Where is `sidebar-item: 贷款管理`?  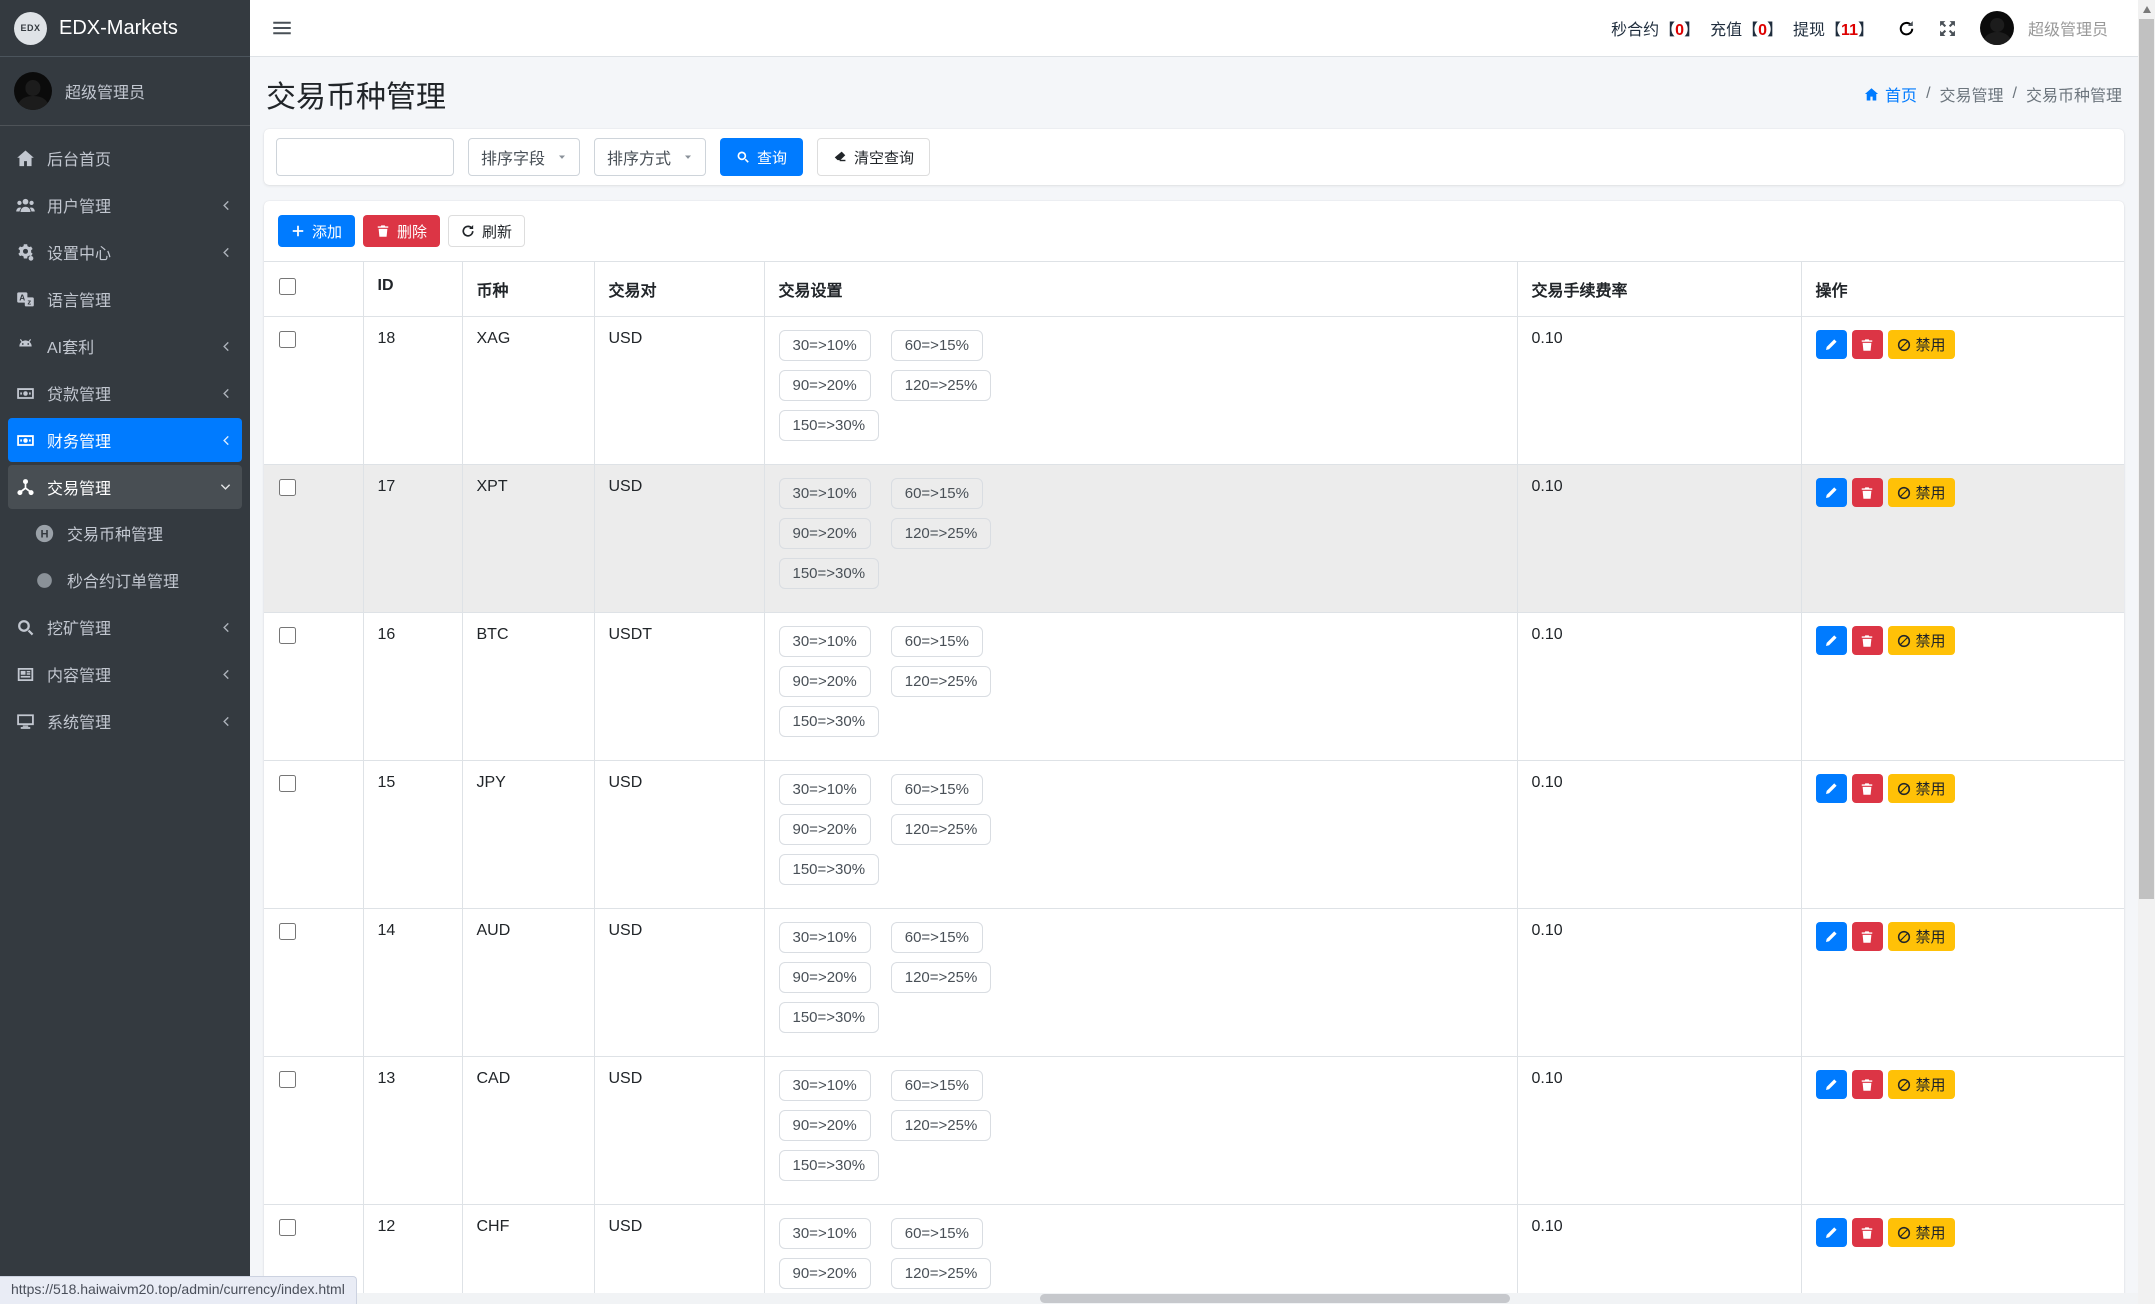 sidebar-item: 贷款管理 is located at coordinates (125, 393).